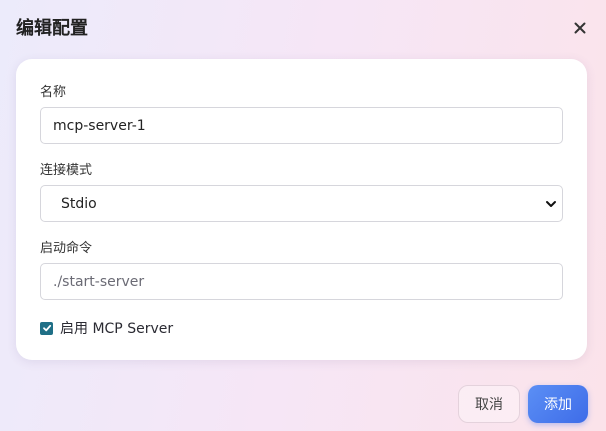 The height and width of the screenshot is (431, 606). Describe the element at coordinates (558, 404) in the screenshot. I see `add-button: 添加` at that location.